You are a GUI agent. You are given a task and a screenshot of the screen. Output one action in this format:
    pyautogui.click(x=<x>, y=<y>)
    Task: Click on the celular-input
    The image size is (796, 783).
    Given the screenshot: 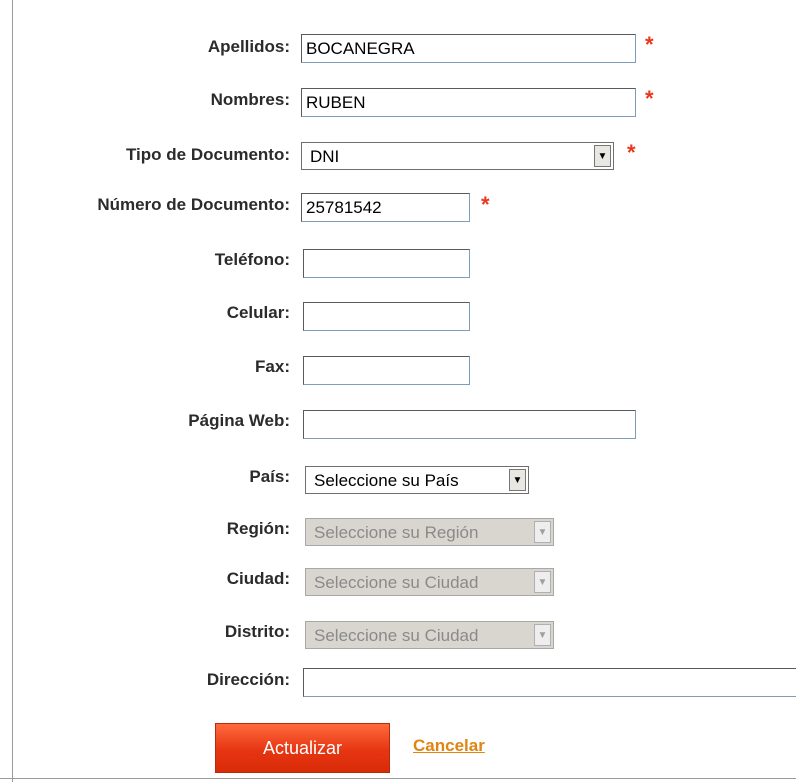 What is the action you would take?
    pyautogui.click(x=386, y=316)
    